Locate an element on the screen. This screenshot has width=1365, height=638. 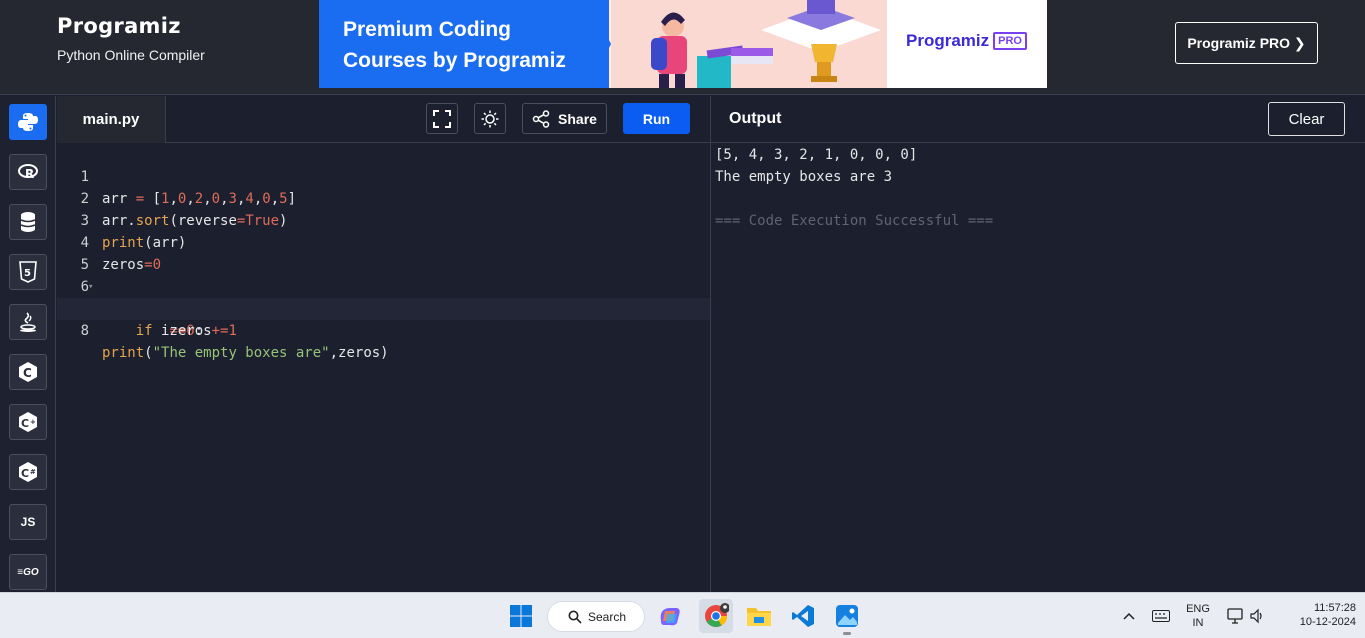
banner-illustration is located at coordinates (749, 44).